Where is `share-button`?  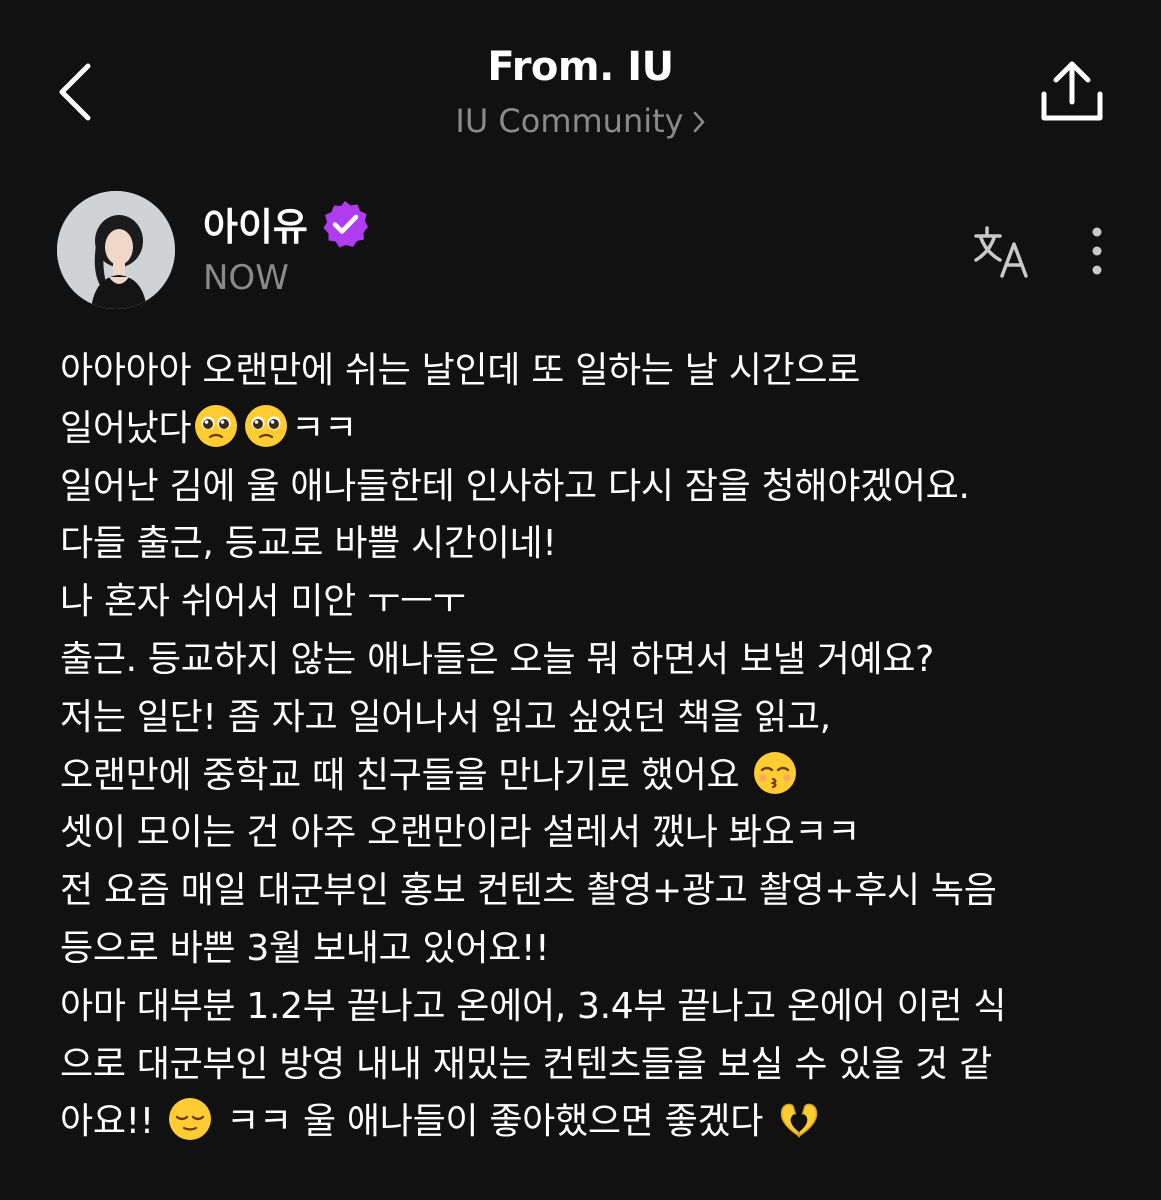
share-button is located at coordinates (1072, 91).